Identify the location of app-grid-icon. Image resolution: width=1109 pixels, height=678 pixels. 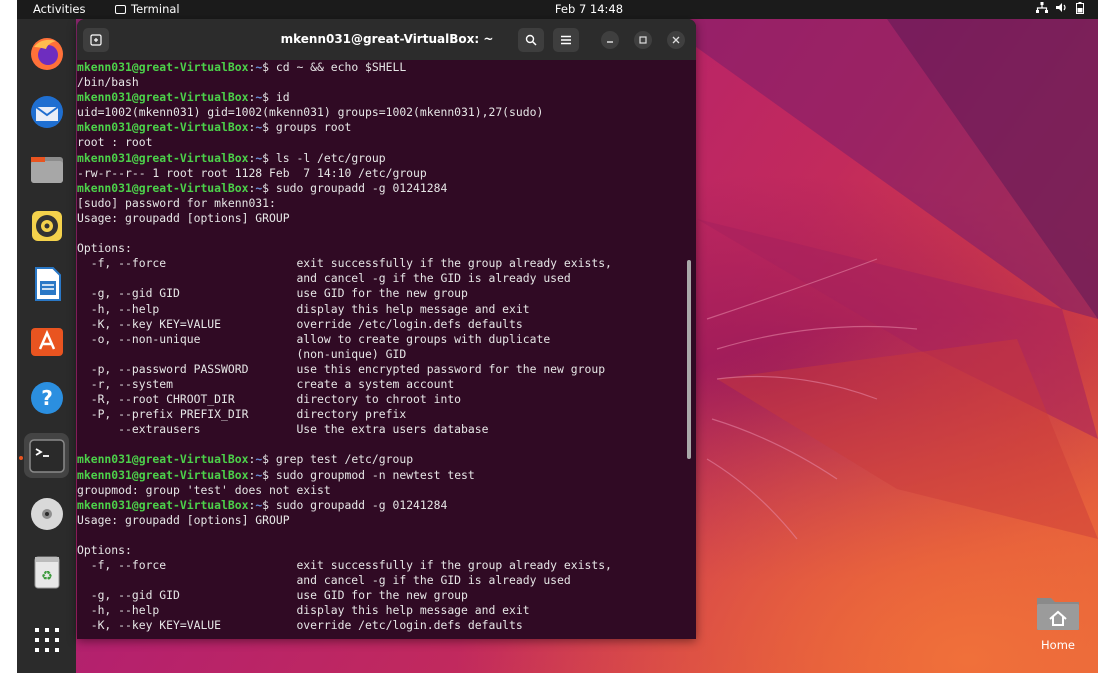
(46, 639).